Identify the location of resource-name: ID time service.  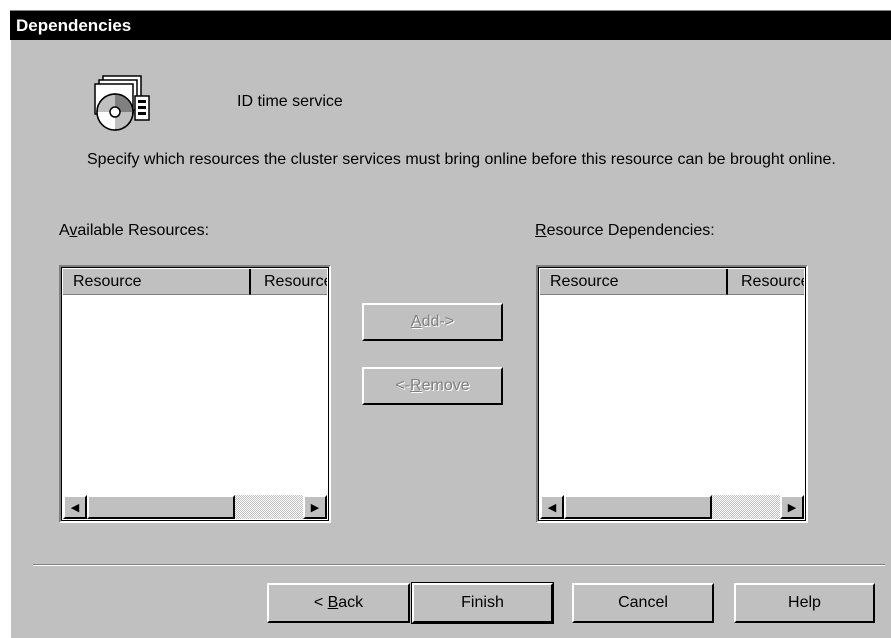
(290, 101).